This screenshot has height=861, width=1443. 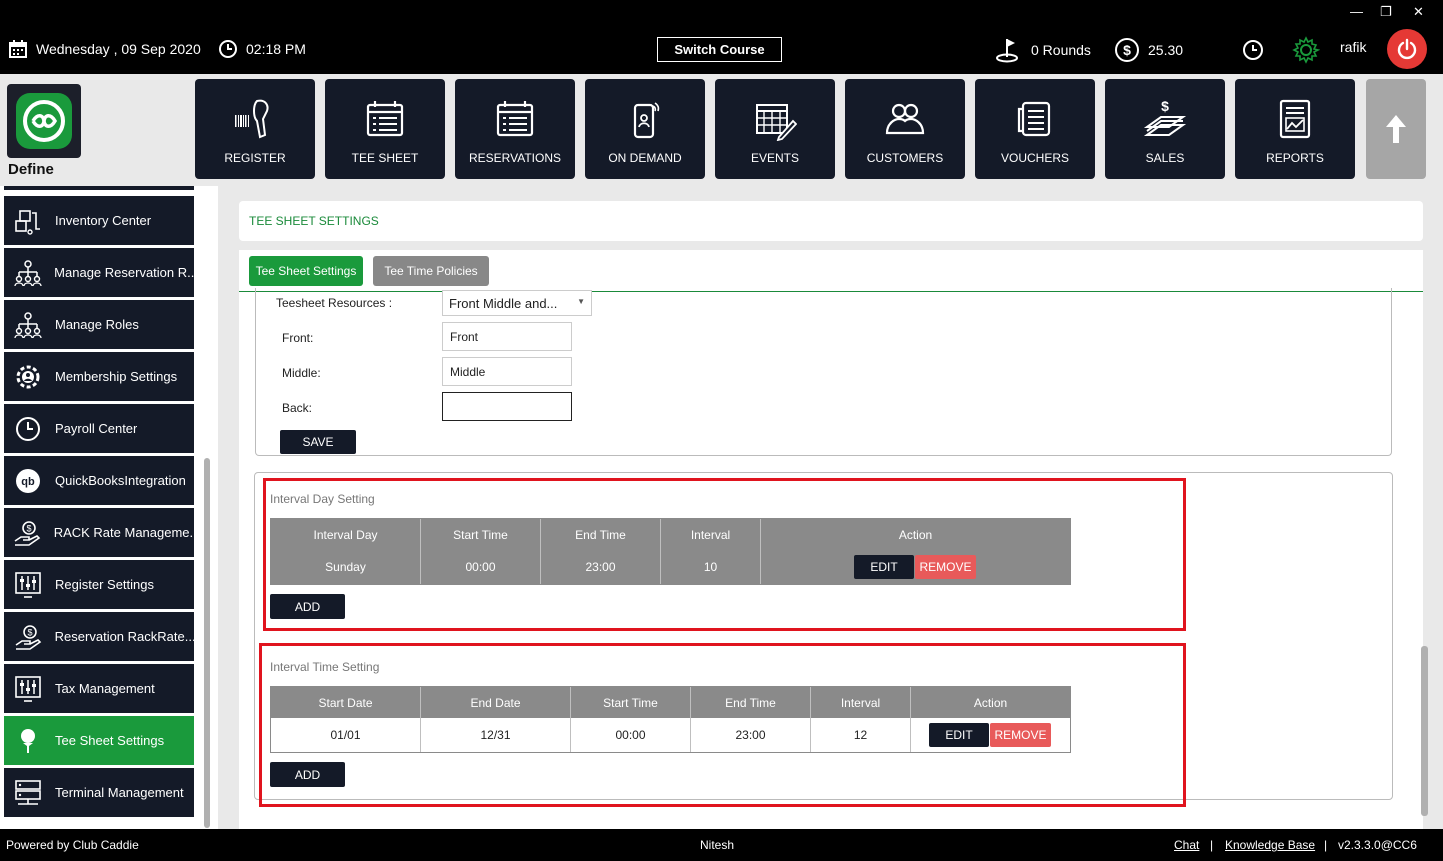 I want to click on sidebar-item-label: Membership Settings, so click(x=116, y=376).